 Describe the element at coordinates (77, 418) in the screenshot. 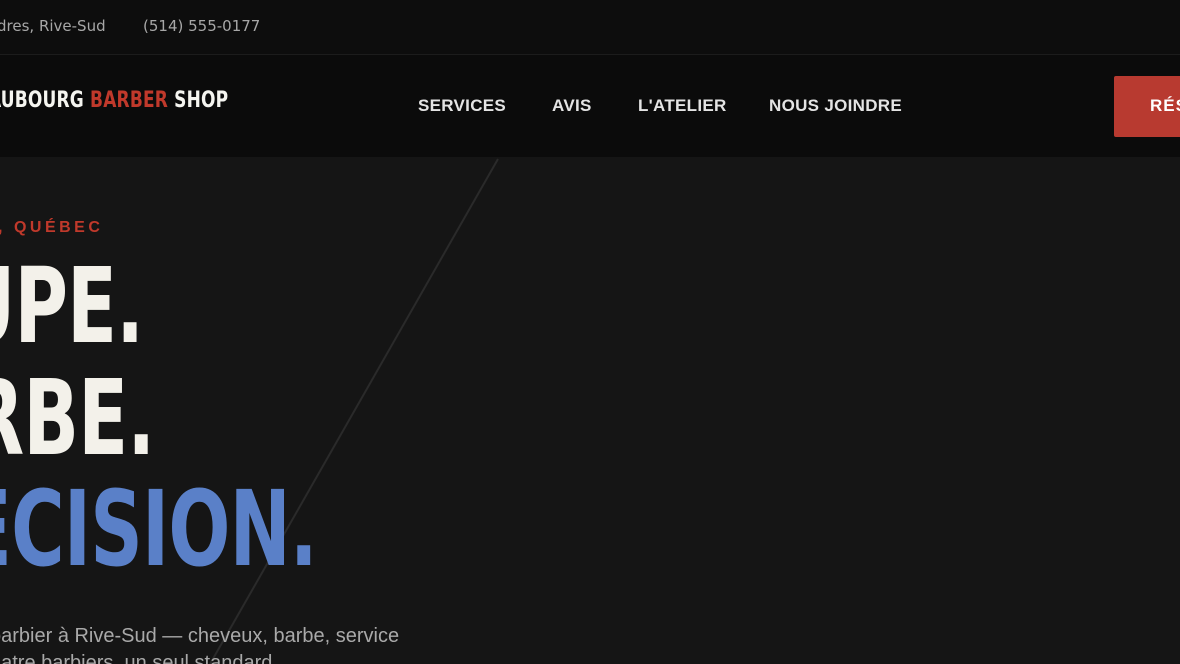

I see `hero-headline-line2: RBE.` at that location.